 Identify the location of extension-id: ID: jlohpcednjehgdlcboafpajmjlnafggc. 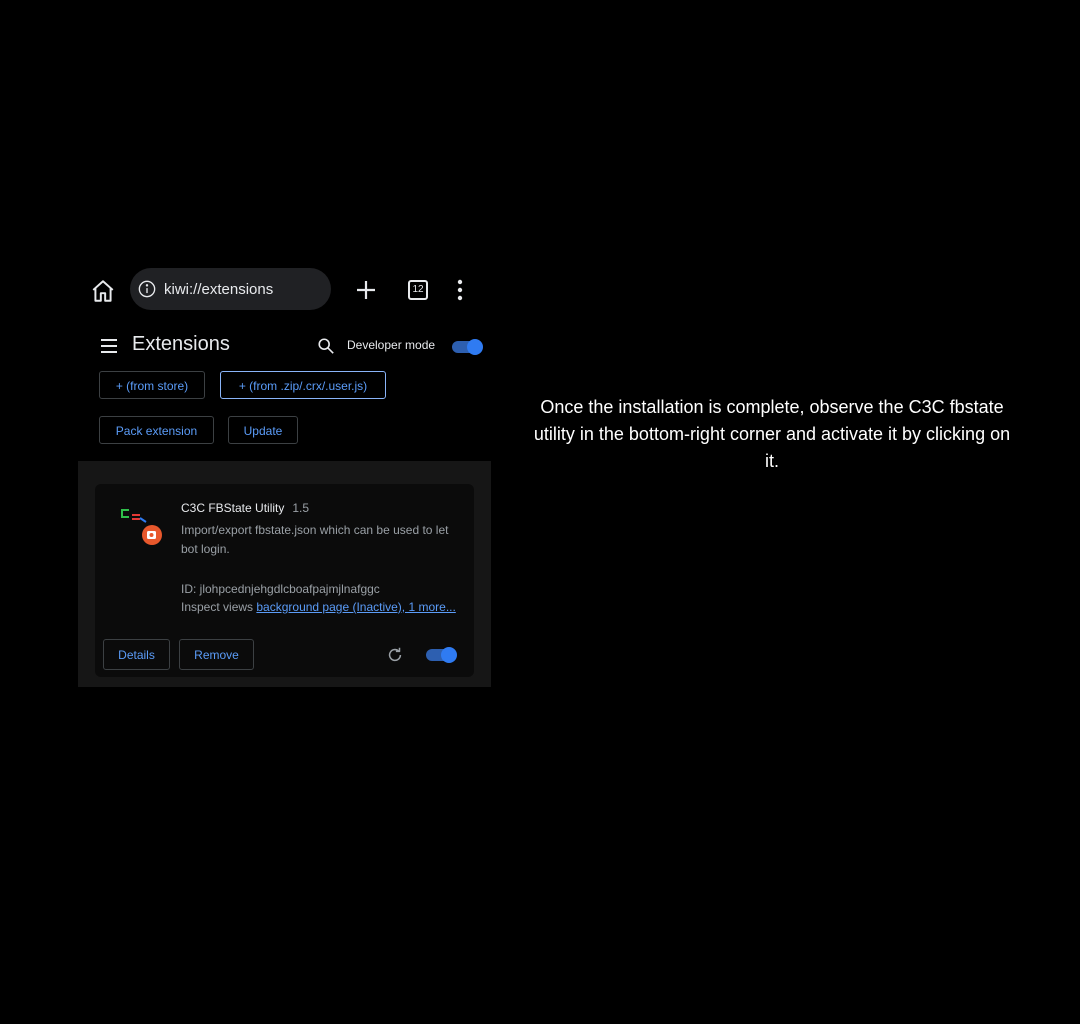
(280, 589).